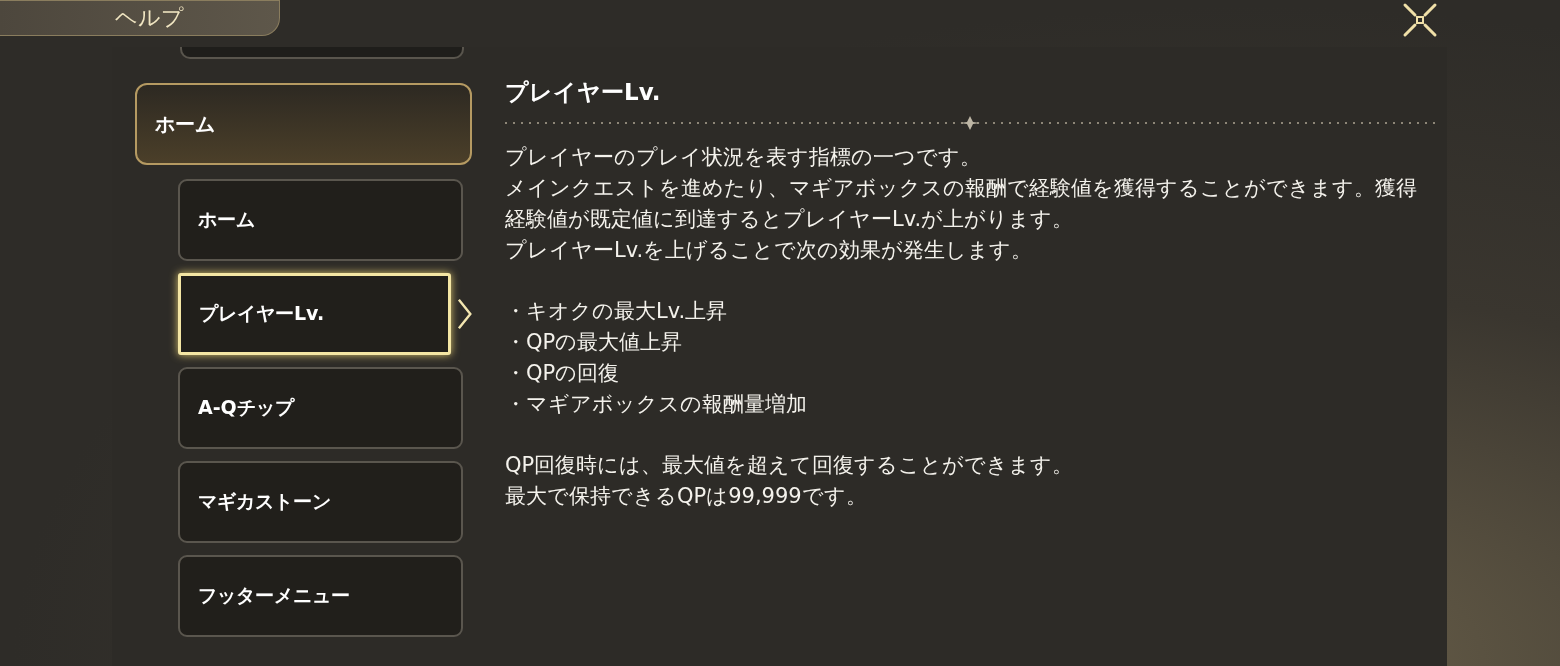  What do you see at coordinates (314, 314) in the screenshot?
I see `menu-item: プレイヤーLv.` at bounding box center [314, 314].